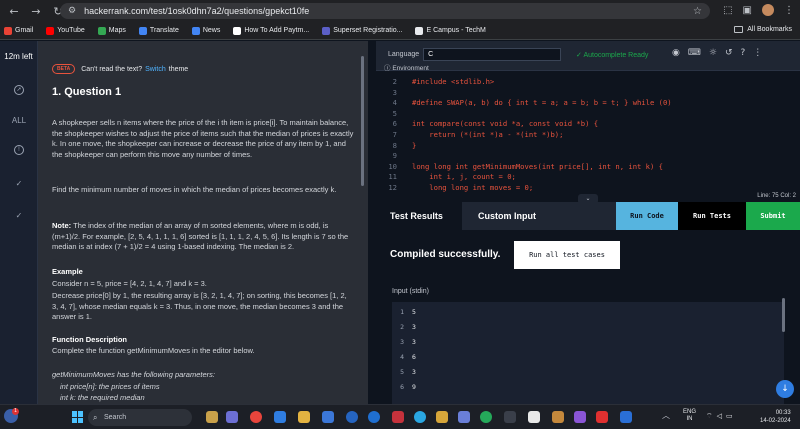 This screenshot has height=429, width=800. I want to click on back-icon: ←, so click(14, 11).